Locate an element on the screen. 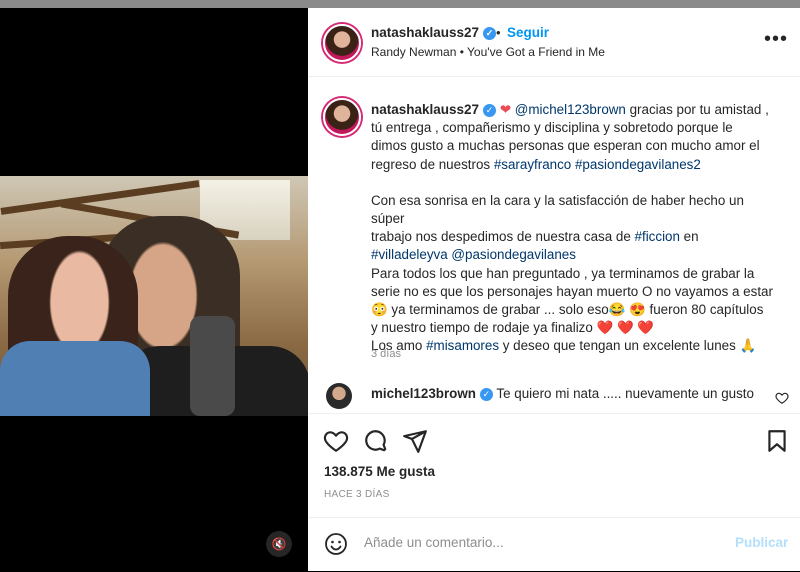 The height and width of the screenshot is (572, 800). commenter-username: michel123brown is located at coordinates (423, 393).